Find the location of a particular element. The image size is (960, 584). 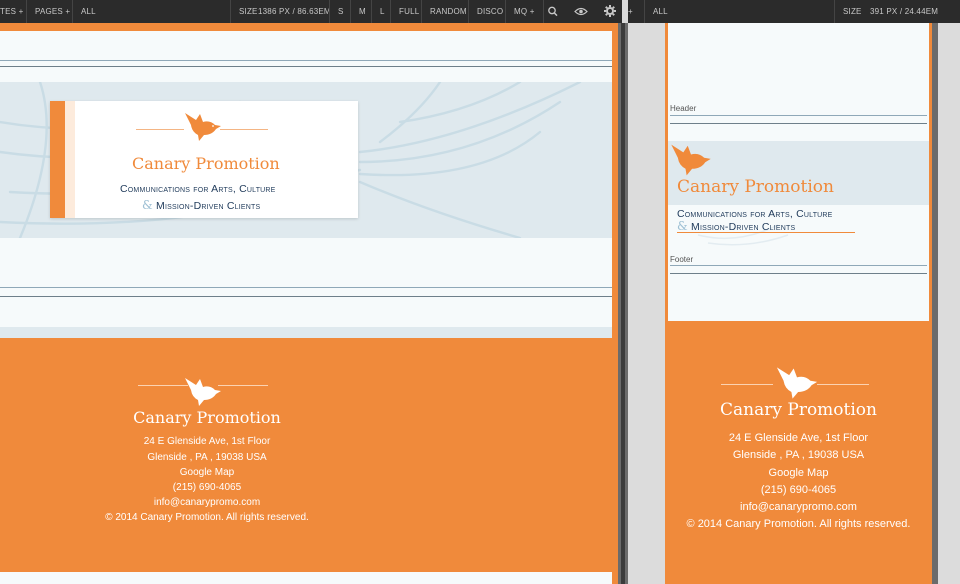

right-outer-margin is located at coordinates (949, 303).